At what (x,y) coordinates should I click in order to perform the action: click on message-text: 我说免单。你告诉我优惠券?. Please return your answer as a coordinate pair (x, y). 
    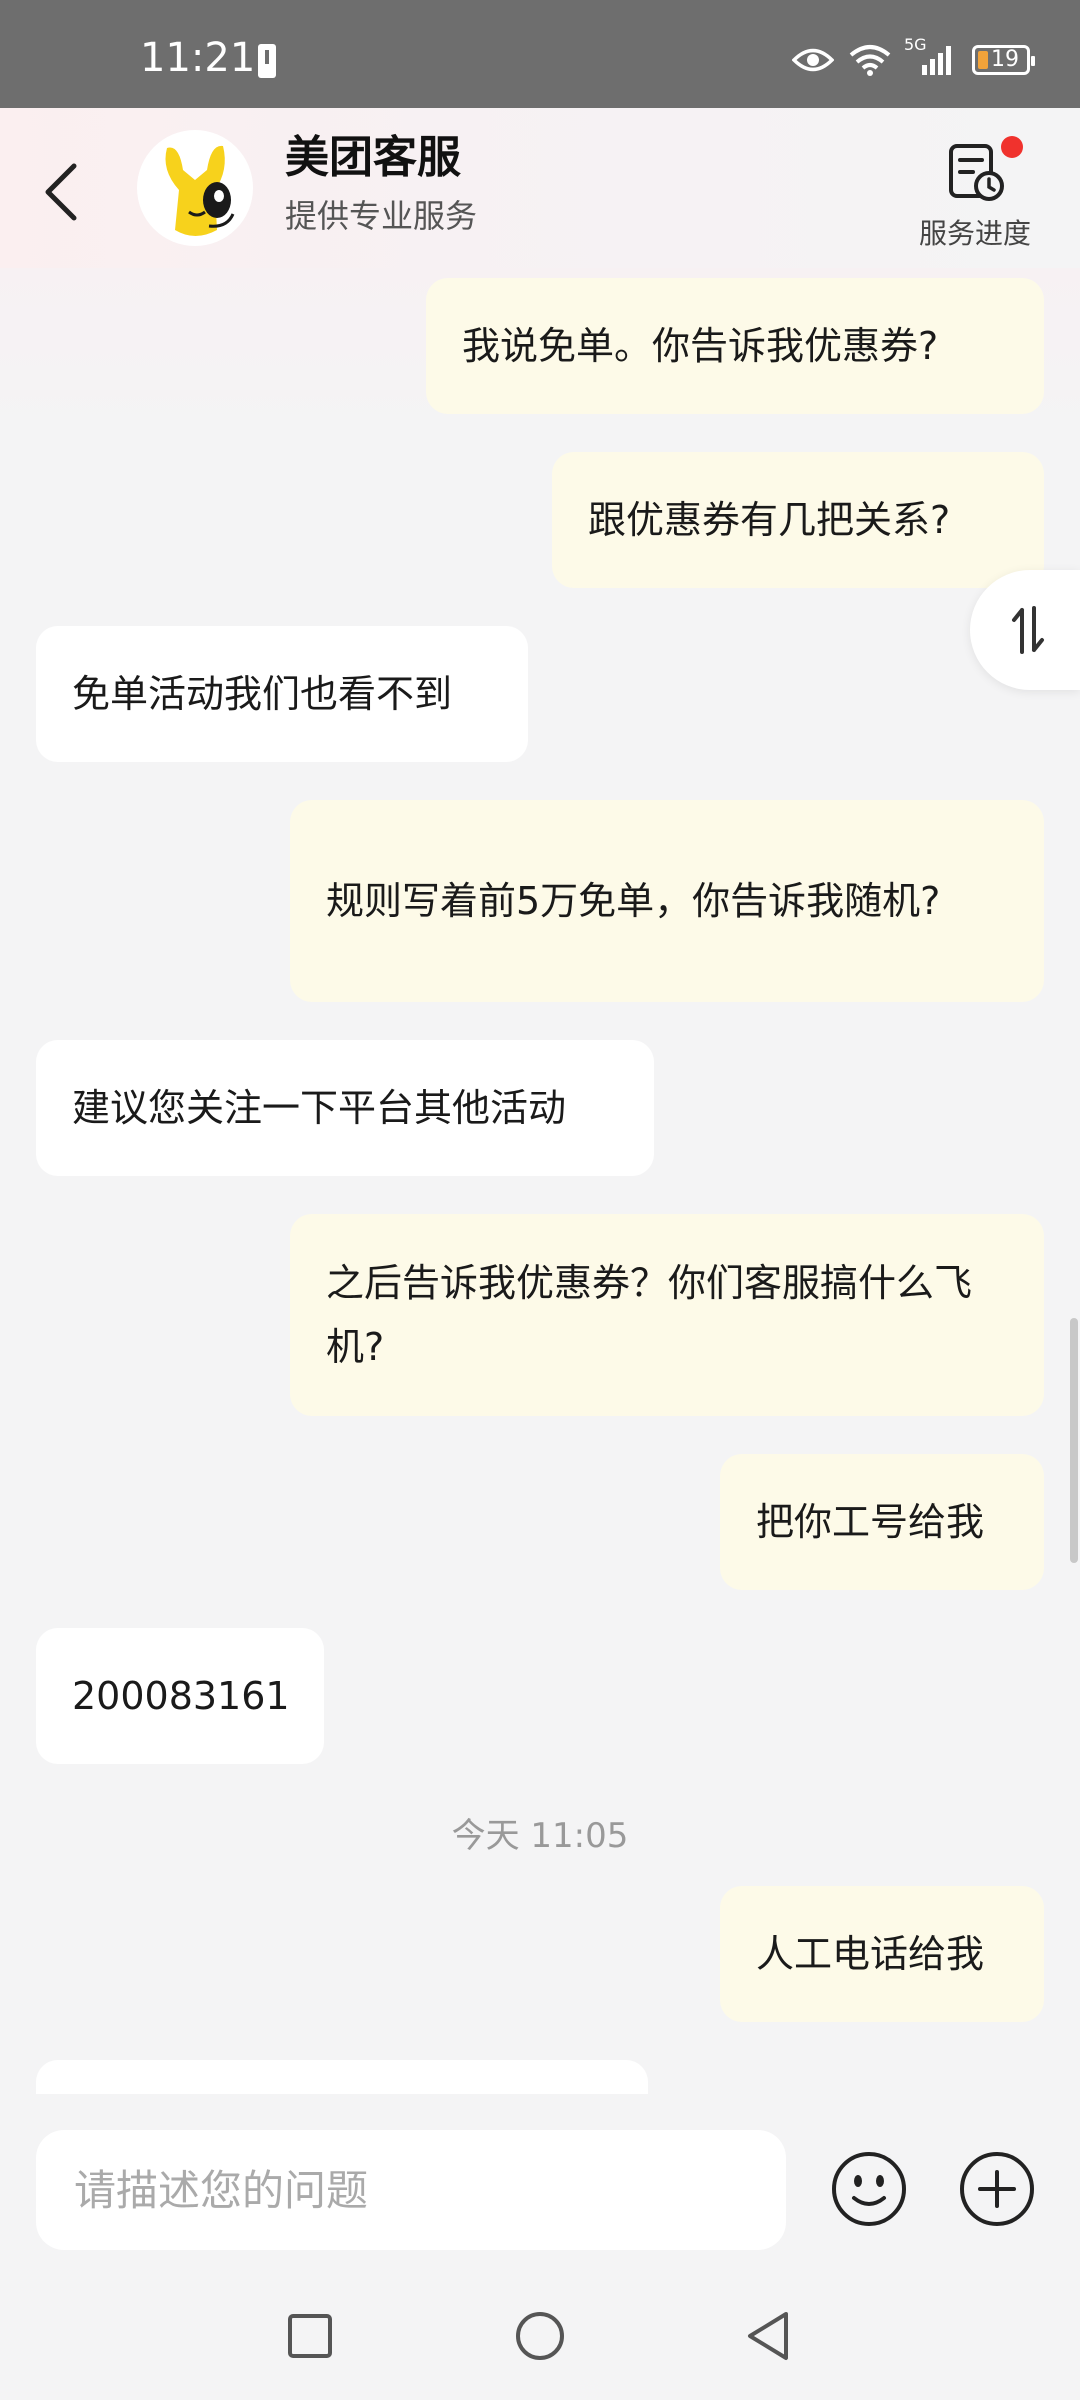
    Looking at the image, I should click on (700, 346).